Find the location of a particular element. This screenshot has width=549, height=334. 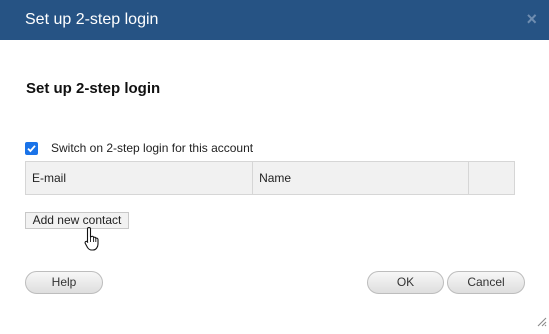

contacts-table: E-mail Name is located at coordinates (270, 178).